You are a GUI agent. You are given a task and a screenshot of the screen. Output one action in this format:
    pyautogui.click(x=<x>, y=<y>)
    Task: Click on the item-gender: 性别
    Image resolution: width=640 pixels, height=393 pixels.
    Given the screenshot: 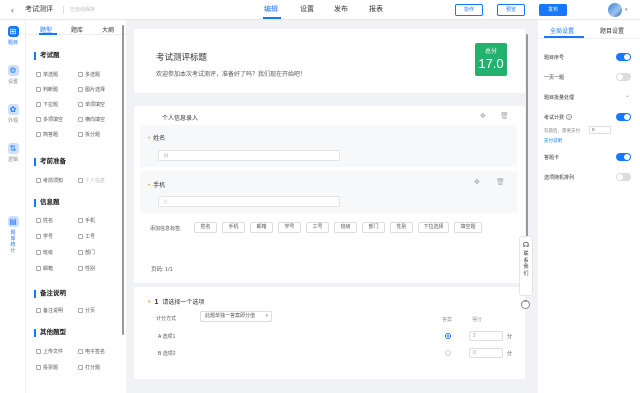 What is the action you would take?
    pyautogui.click(x=86, y=269)
    